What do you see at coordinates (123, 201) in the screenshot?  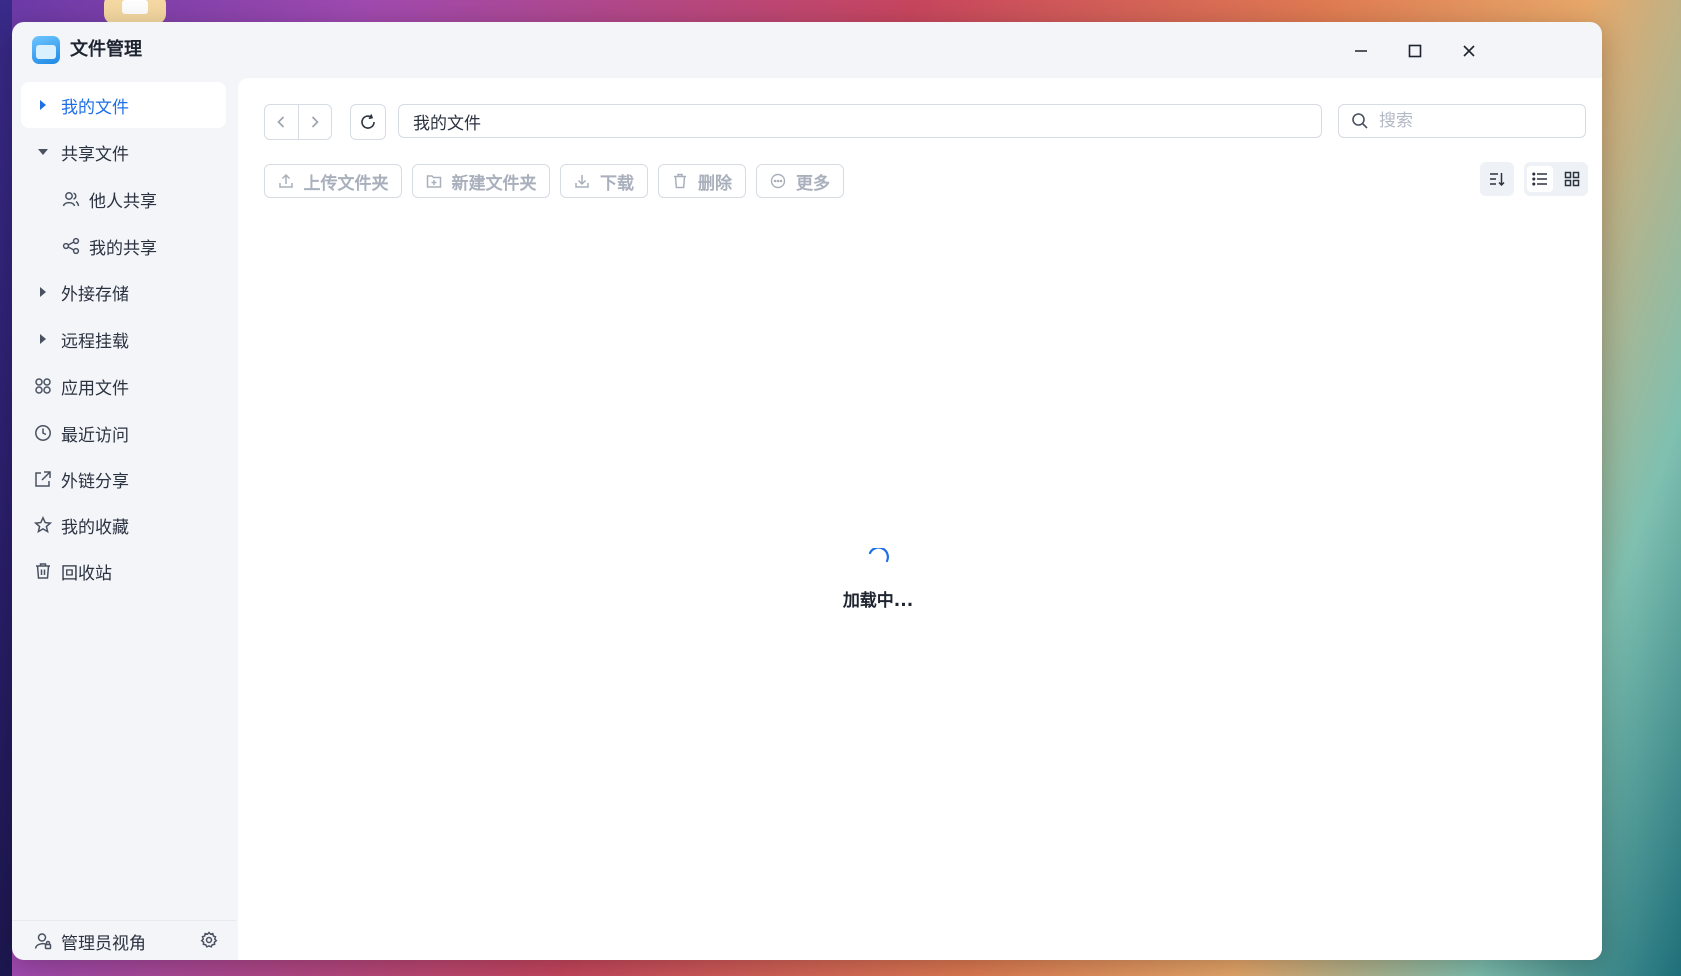 I see `sidebar-item-label: 他人共享` at bounding box center [123, 201].